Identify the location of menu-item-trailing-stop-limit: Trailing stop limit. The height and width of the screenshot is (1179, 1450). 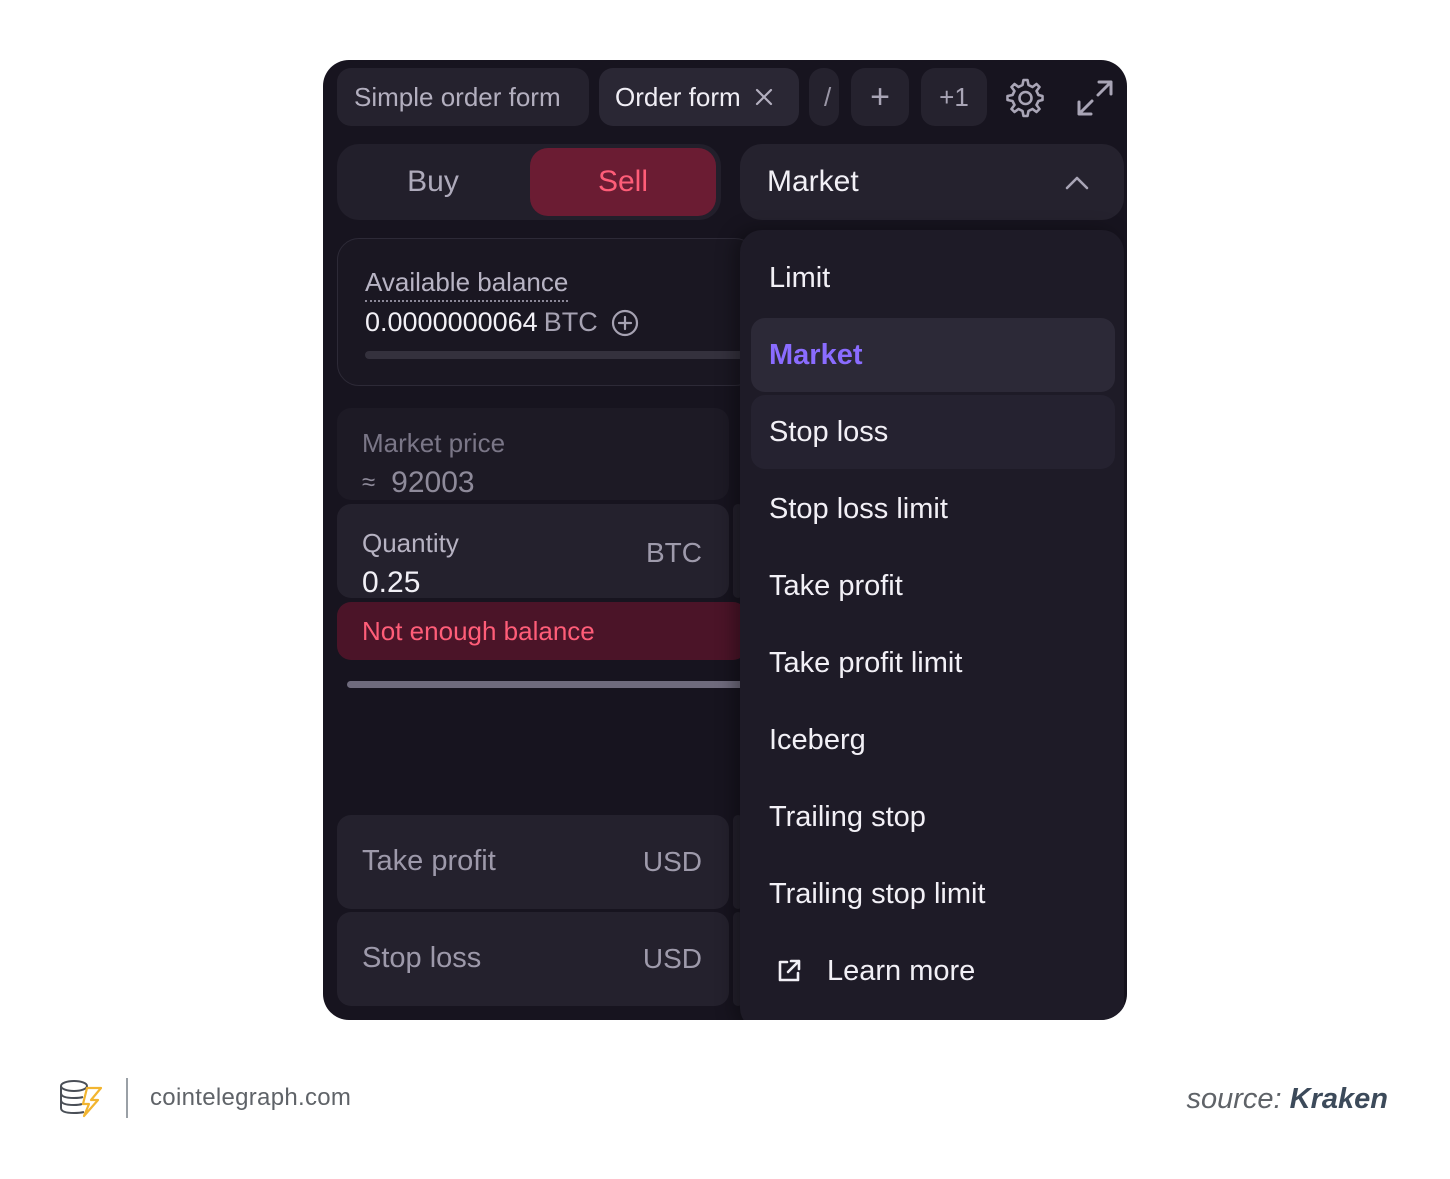
(933, 894).